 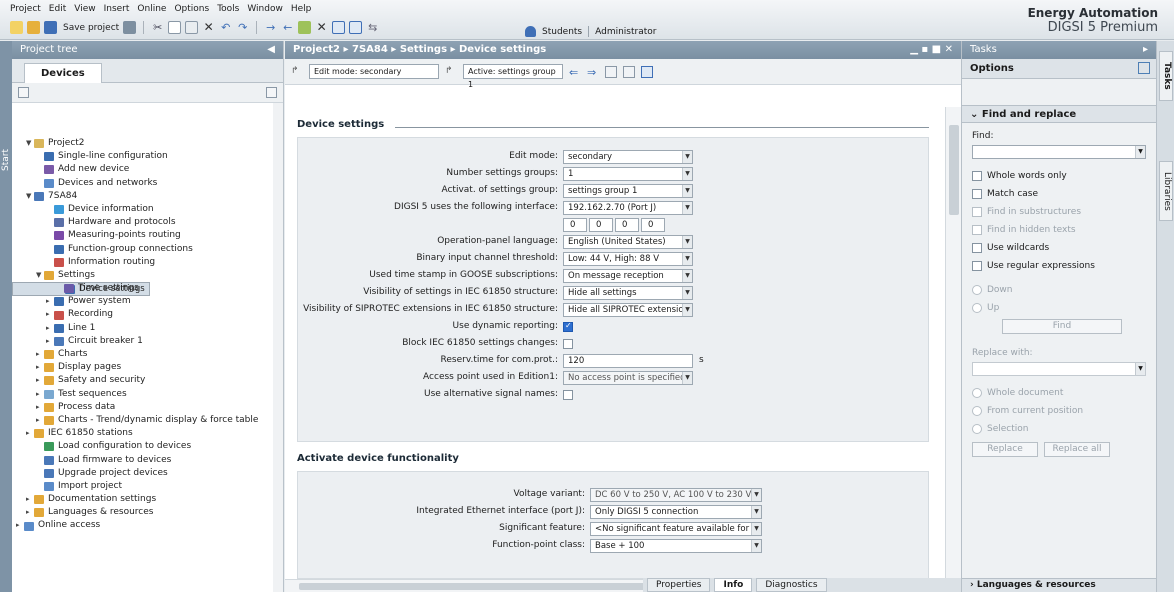 What do you see at coordinates (628, 242) in the screenshot?
I see `field-dropdown: English (United States) ▼` at bounding box center [628, 242].